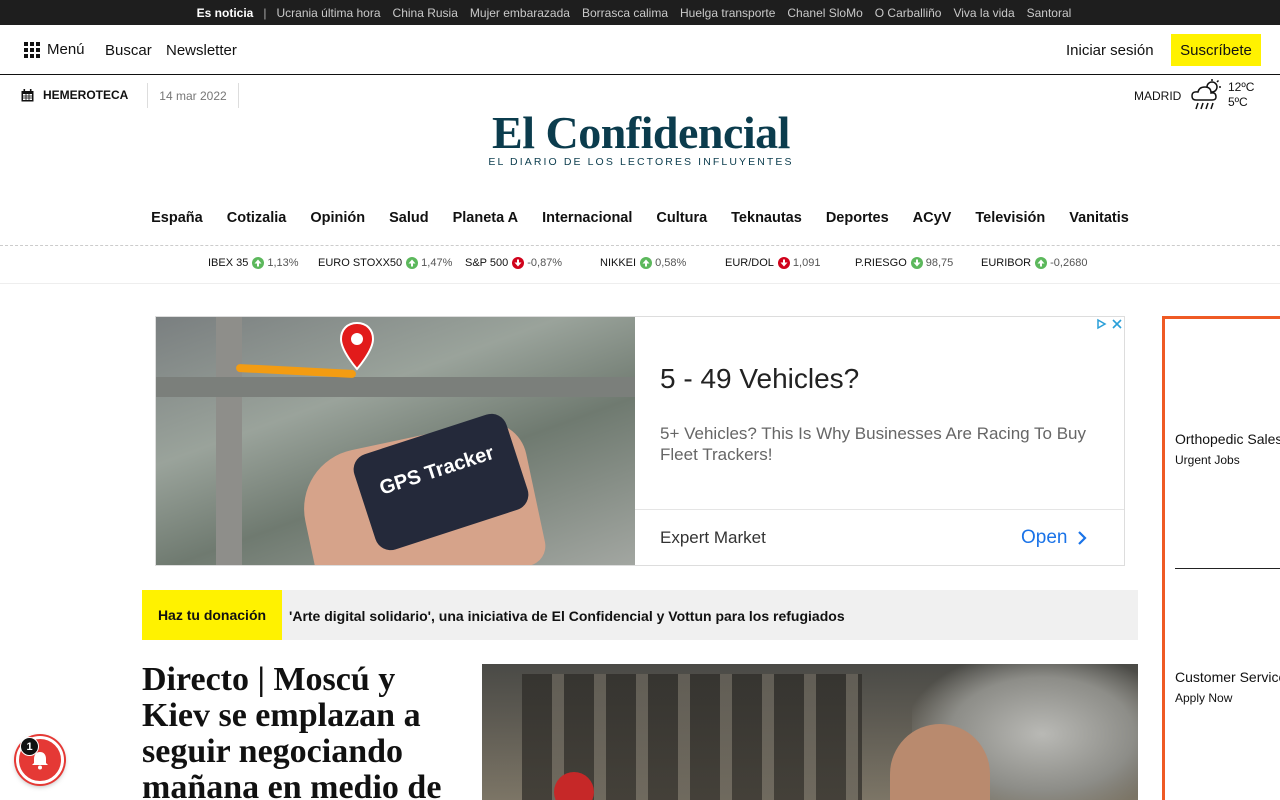  I want to click on trending-link: Mujer embarazada, so click(520, 13).